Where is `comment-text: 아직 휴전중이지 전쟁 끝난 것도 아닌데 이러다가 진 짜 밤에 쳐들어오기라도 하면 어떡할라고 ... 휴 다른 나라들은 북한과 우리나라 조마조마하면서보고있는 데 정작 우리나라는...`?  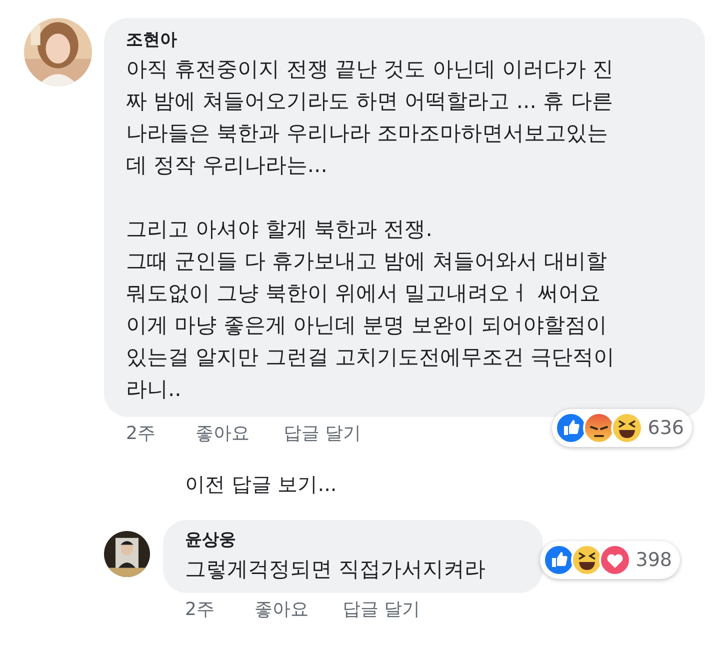
comment-text: 아직 휴전중이지 전쟁 끝난 것도 아닌데 이러다가 진 짜 밤에 쳐들어오기라도 하면 어떡할라고 ... 휴 다른 나라들은 북한과 우리나라 조마조마하면서보고있는 데 정작 우리나라는... is located at coordinates (370, 117).